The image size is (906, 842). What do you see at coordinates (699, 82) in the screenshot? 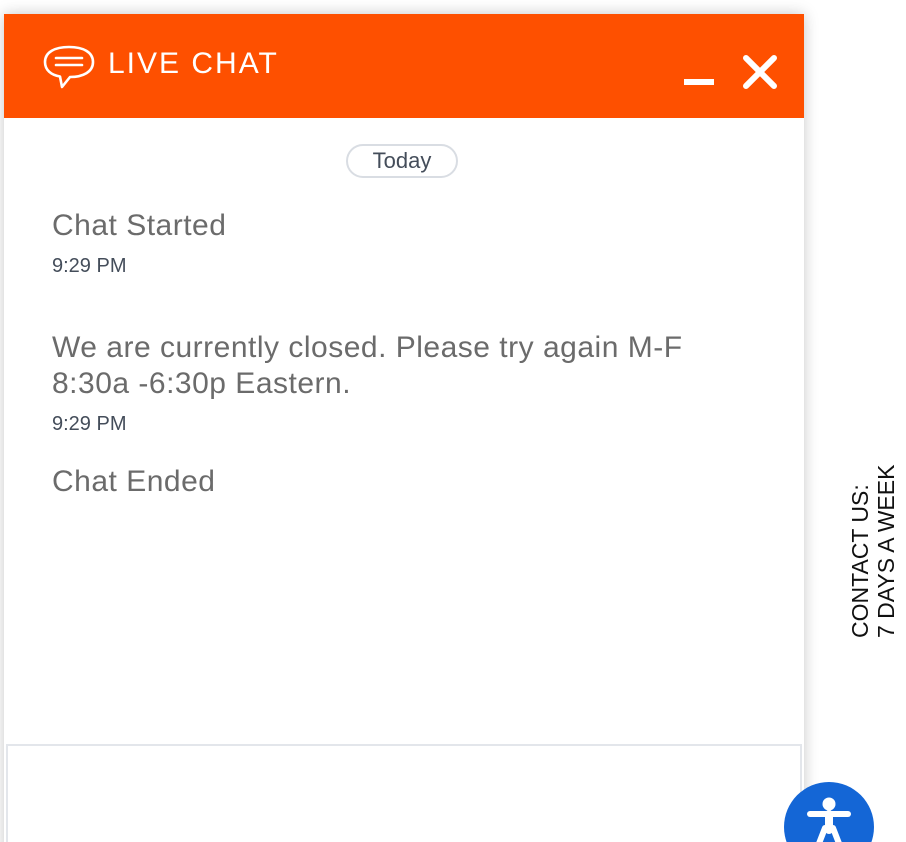
I see `minimize-icon` at bounding box center [699, 82].